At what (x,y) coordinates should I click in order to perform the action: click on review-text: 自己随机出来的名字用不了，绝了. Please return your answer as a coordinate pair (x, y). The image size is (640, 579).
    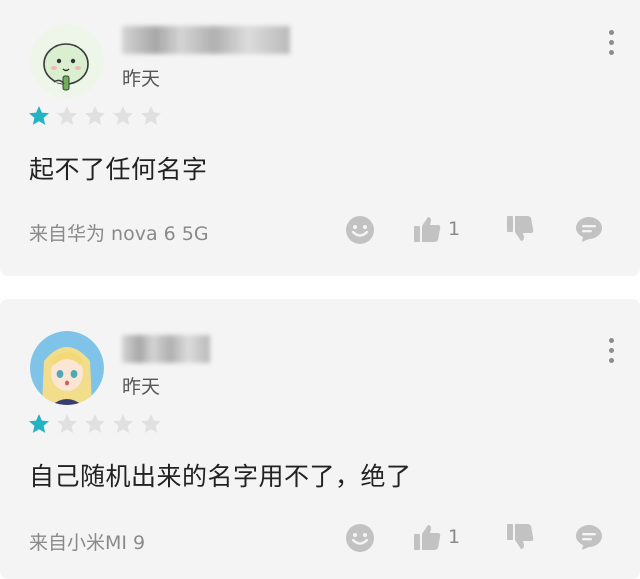
    Looking at the image, I should click on (220, 476).